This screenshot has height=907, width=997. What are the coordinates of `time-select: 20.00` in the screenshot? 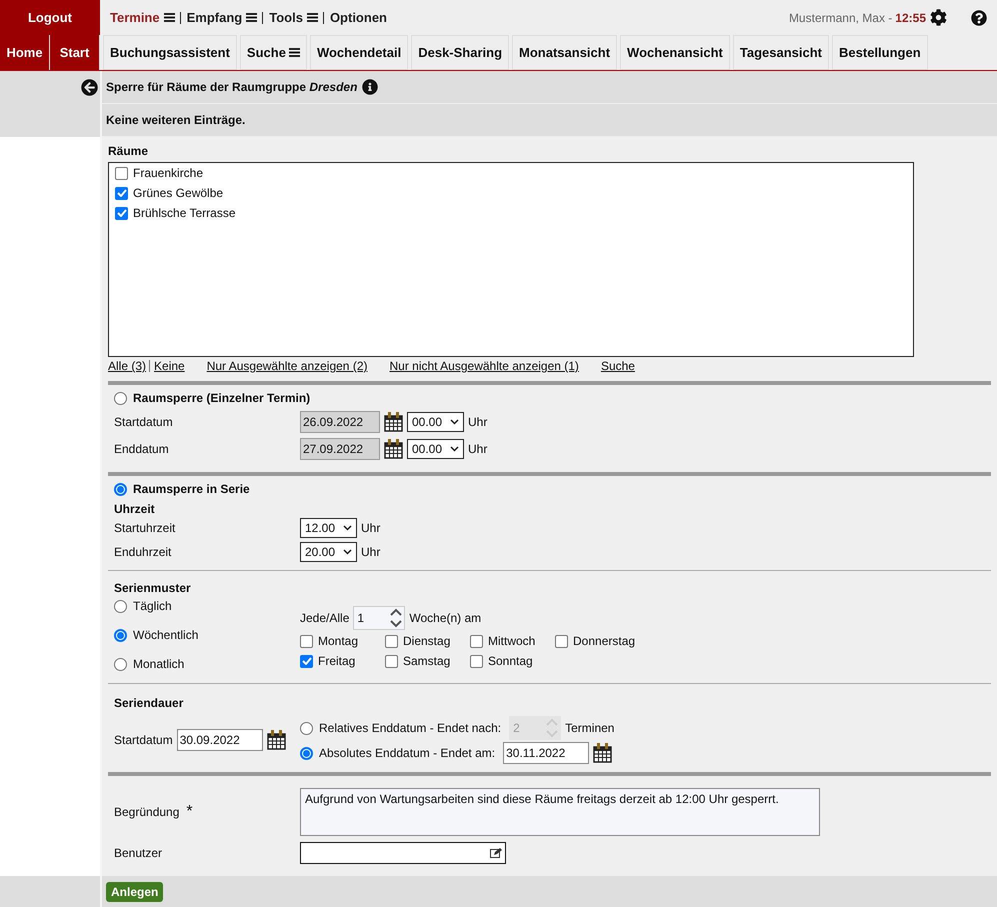 It's located at (328, 552).